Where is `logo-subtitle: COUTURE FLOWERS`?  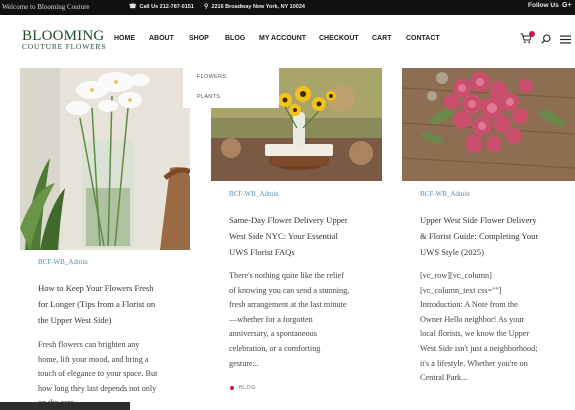
logo-subtitle: COUTURE FLOWERS is located at coordinates (64, 46).